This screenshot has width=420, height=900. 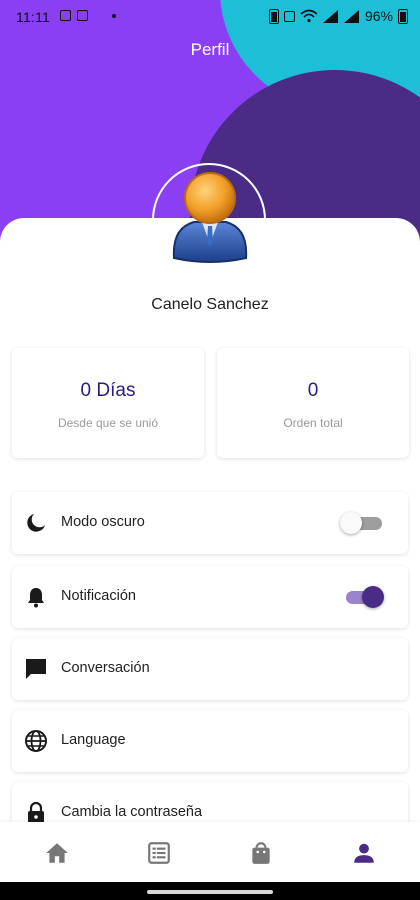 I want to click on menu-item-label: Modo oscuro, so click(x=103, y=522).